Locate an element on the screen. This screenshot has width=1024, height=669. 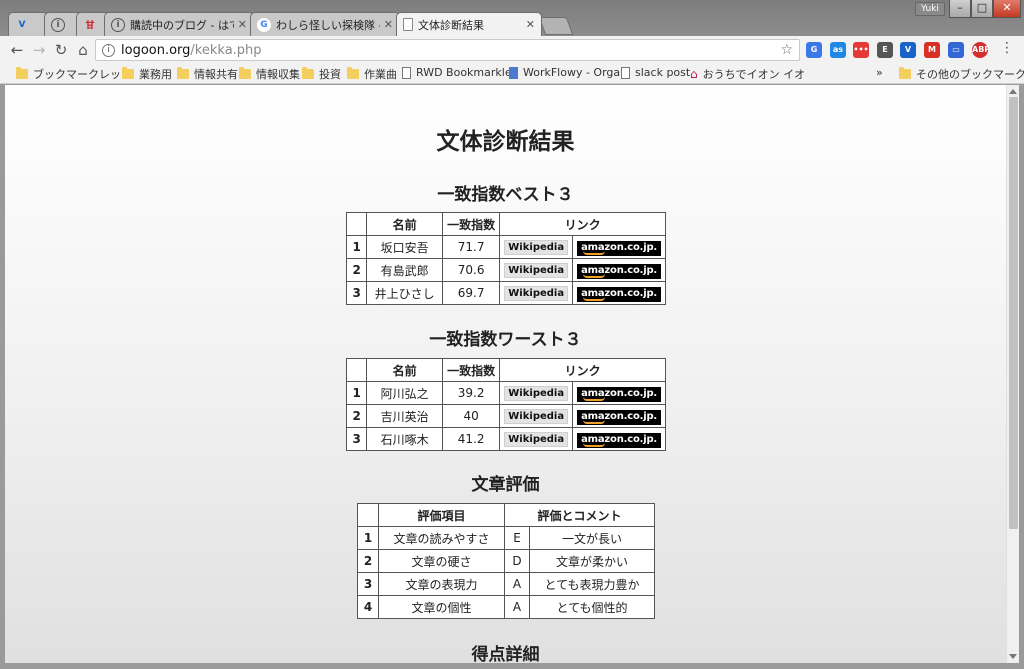
item-cell: 文章の読みやすさ is located at coordinates (441, 538).